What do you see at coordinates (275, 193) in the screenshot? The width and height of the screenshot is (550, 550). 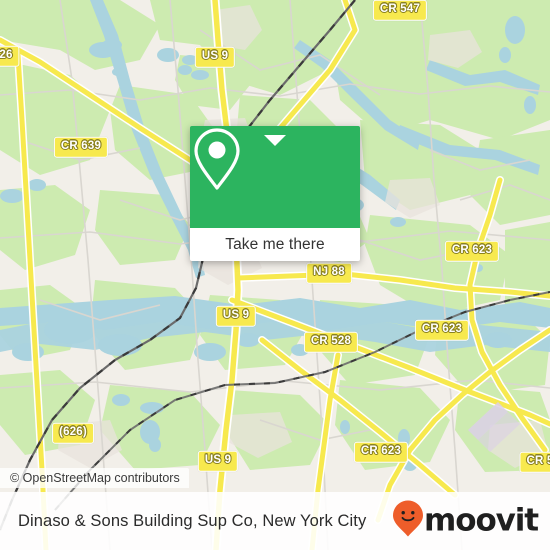 I see `destination-callout: Take me there` at bounding box center [275, 193].